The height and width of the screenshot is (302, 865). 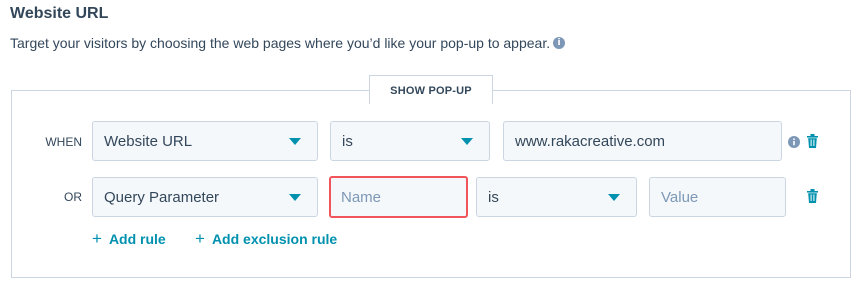 What do you see at coordinates (274, 239) in the screenshot?
I see `add-exclusion-rule-label: Add exclusion rule` at bounding box center [274, 239].